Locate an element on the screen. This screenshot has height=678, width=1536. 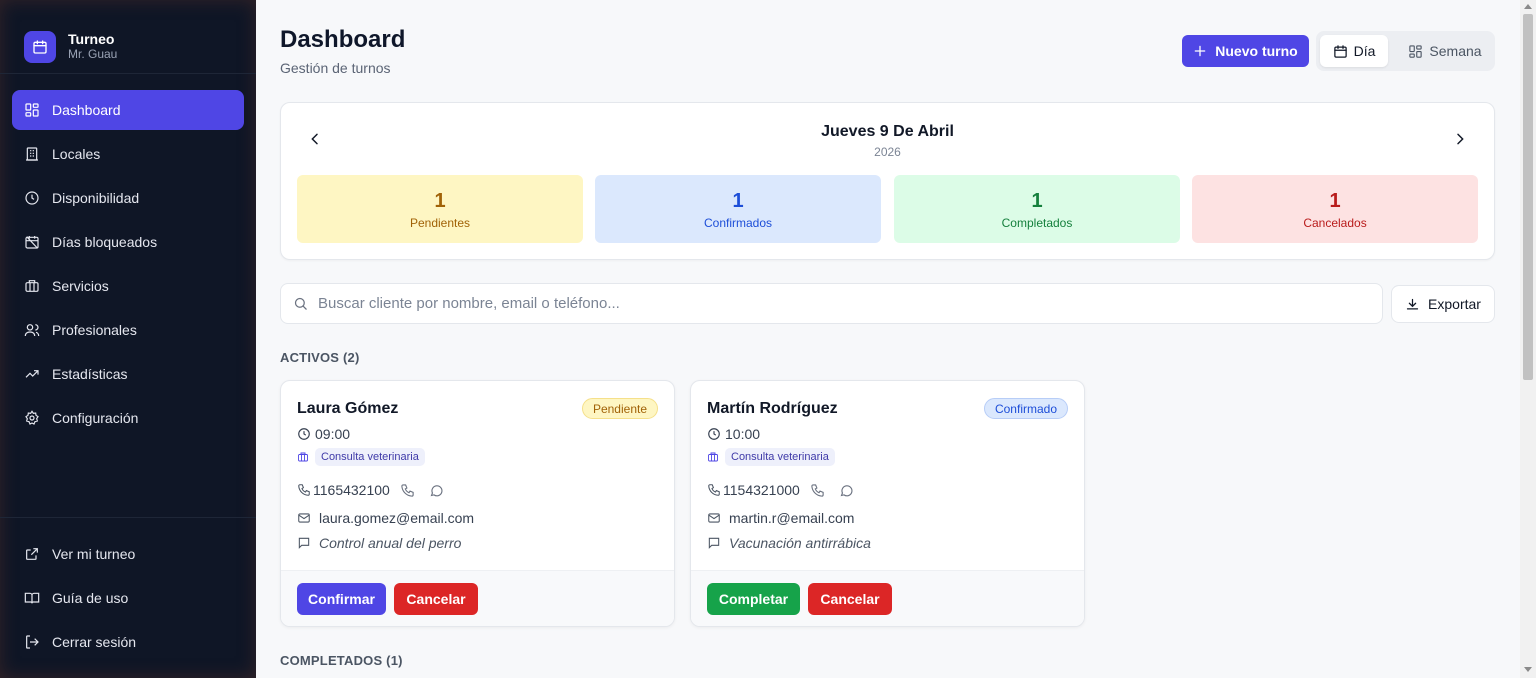
scrollbar is located at coordinates (1528, 339).